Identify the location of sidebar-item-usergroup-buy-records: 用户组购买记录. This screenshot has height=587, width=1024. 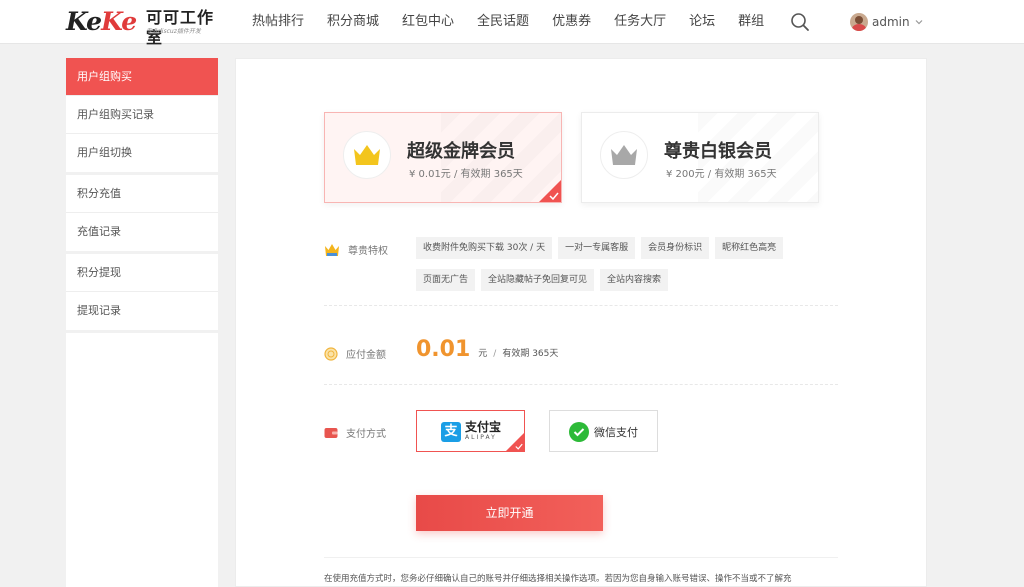
(142, 115).